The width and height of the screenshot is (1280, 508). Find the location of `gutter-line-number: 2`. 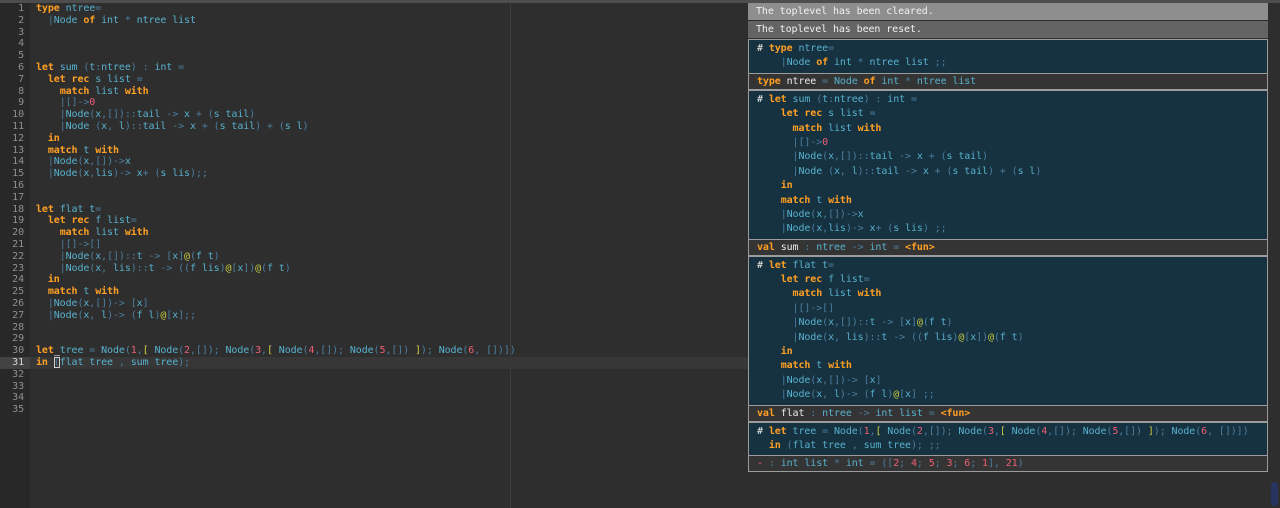

gutter-line-number: 2 is located at coordinates (15, 21).